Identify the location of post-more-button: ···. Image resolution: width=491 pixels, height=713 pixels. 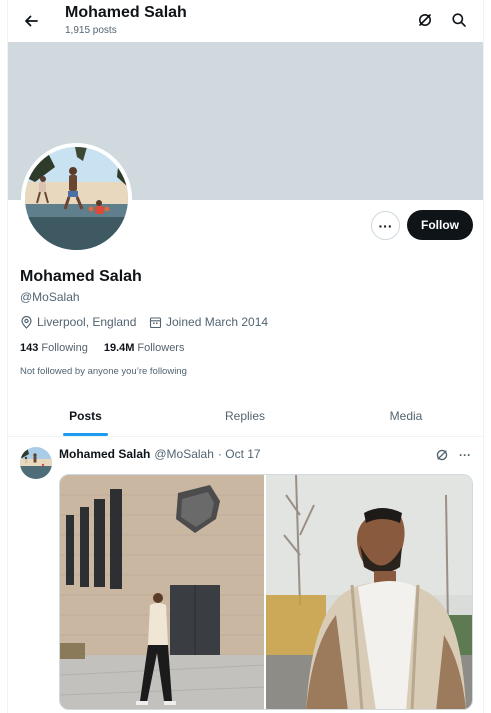
(465, 455).